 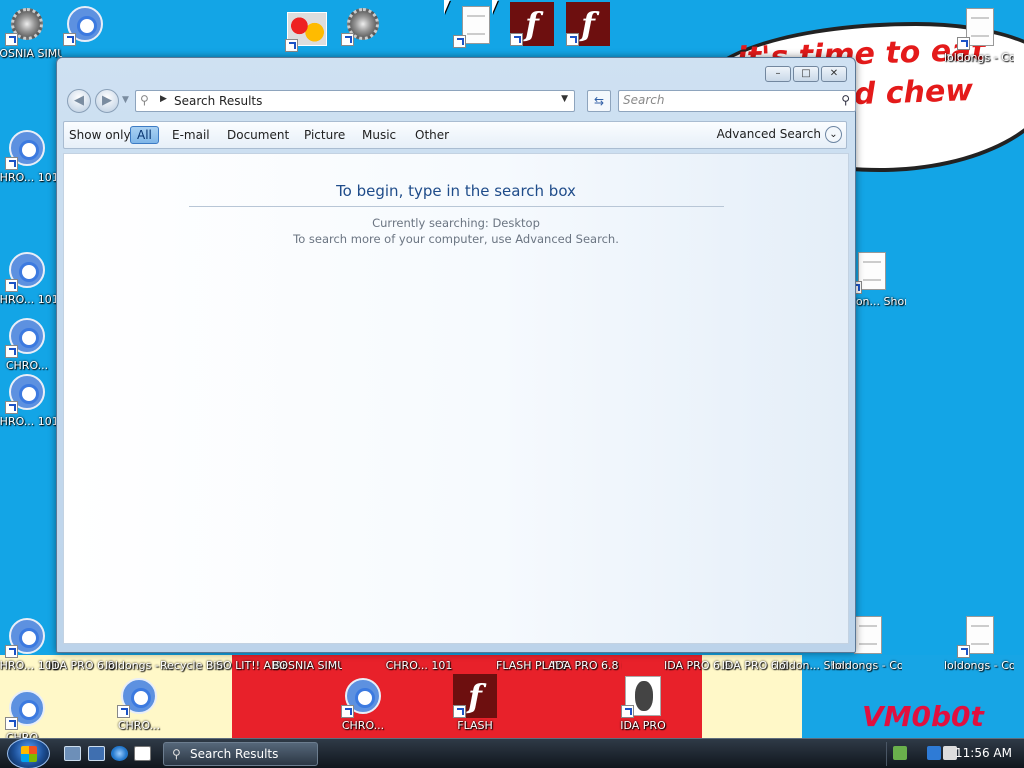 I want to click on recent-pages-dropdown: ▼, so click(x=125, y=100).